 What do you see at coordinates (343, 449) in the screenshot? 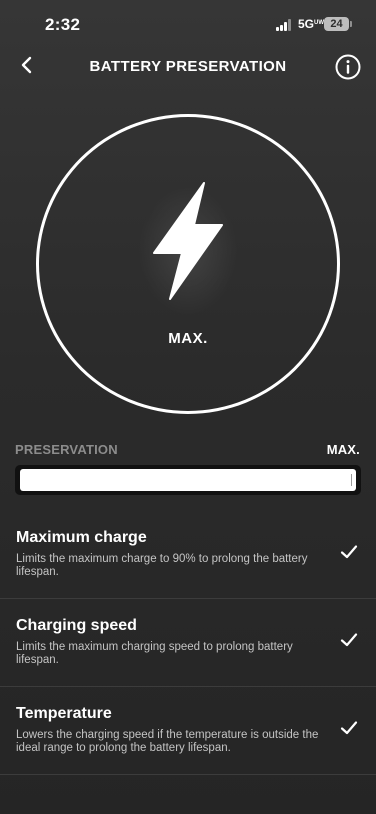
I see `slider-max-label: MAX.` at bounding box center [343, 449].